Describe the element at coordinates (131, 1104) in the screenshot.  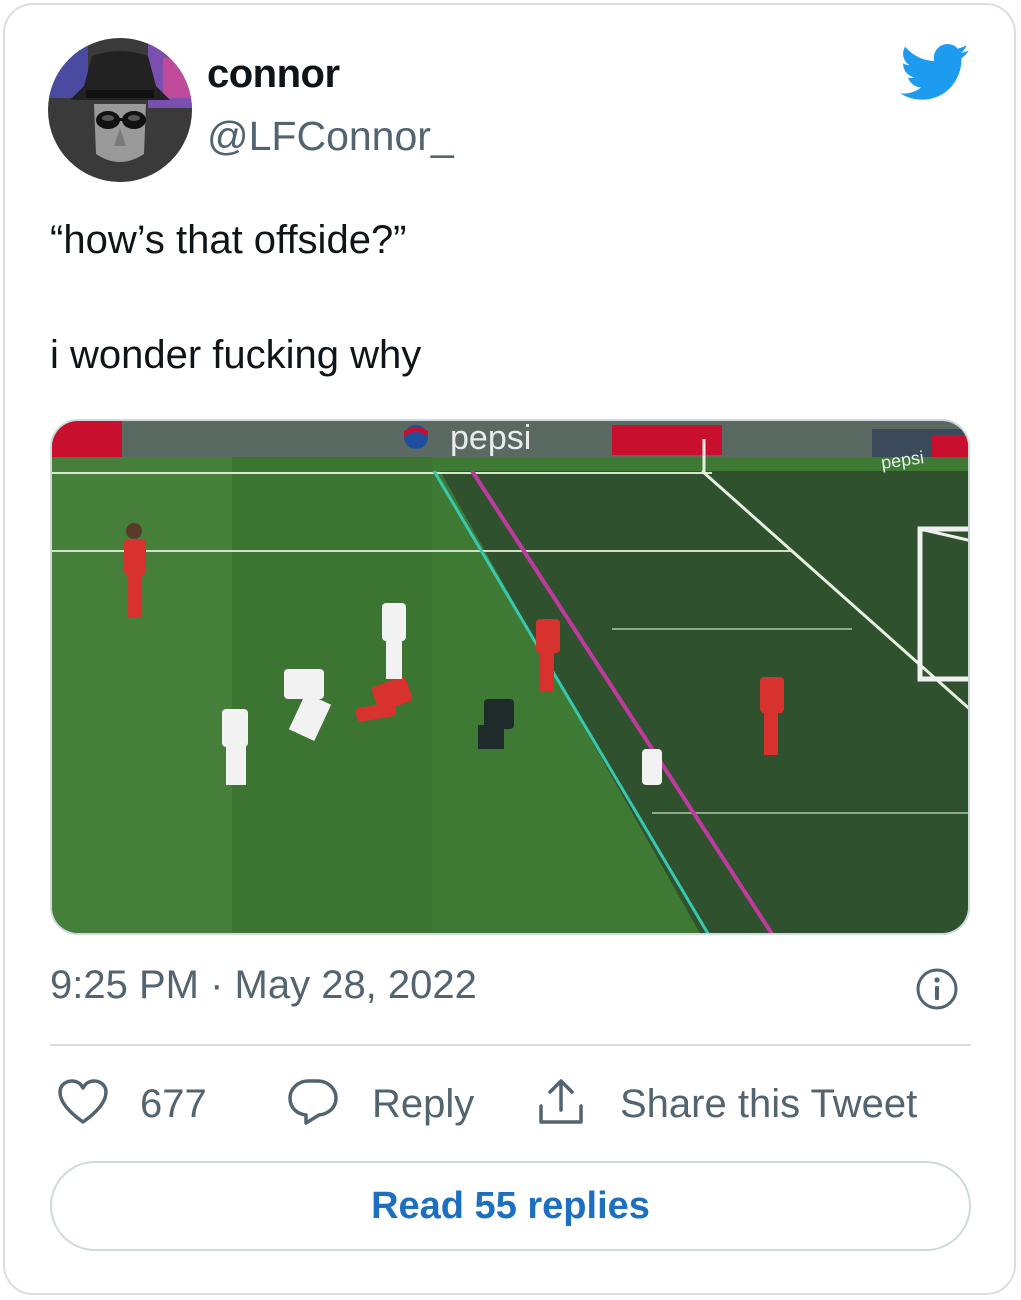
I see `like-button: 677` at that location.